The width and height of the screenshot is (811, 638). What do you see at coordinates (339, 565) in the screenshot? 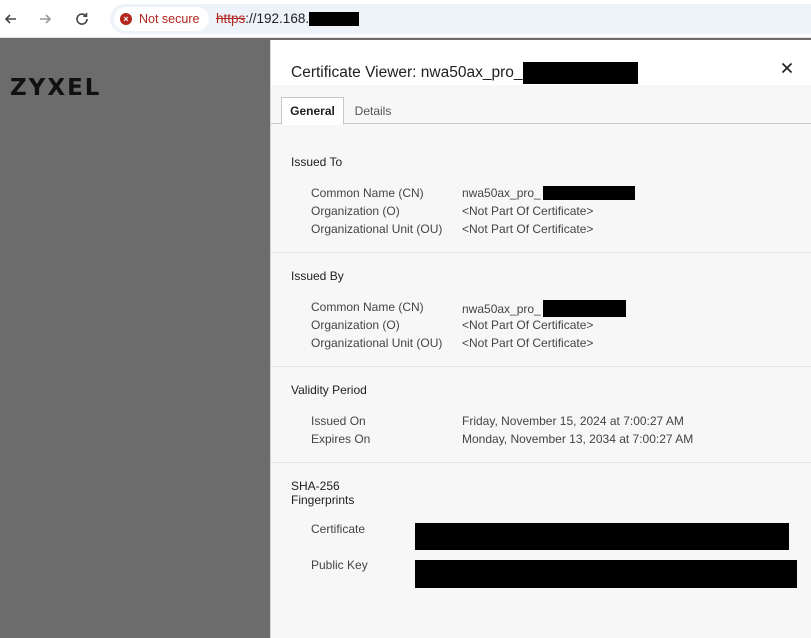
I see `field-label: Public Key` at bounding box center [339, 565].